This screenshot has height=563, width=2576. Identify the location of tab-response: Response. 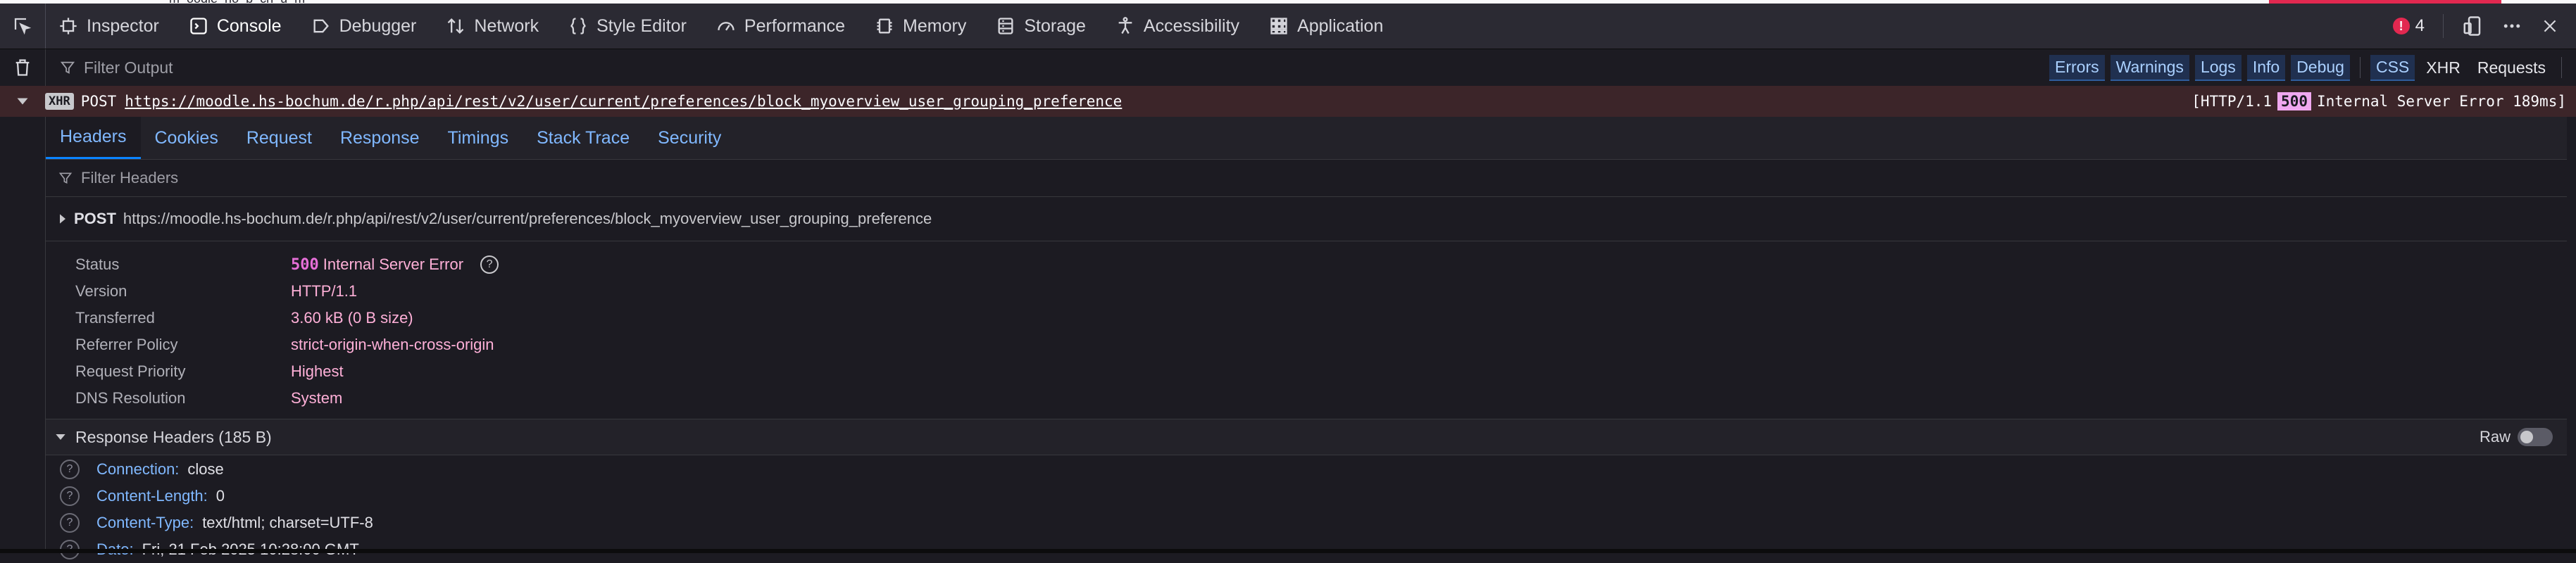
(380, 138).